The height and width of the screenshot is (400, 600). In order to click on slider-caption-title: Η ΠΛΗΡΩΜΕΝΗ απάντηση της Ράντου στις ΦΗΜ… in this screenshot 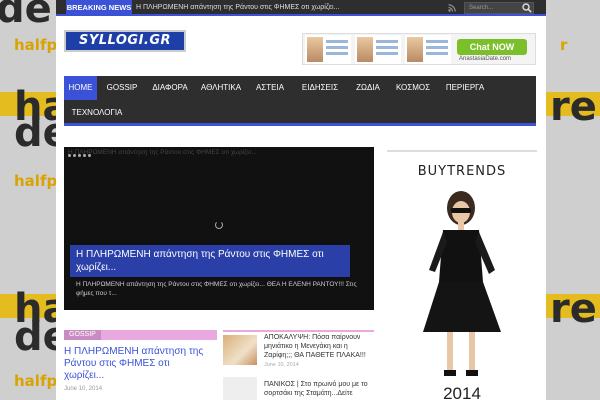, I will do `click(210, 261)`.